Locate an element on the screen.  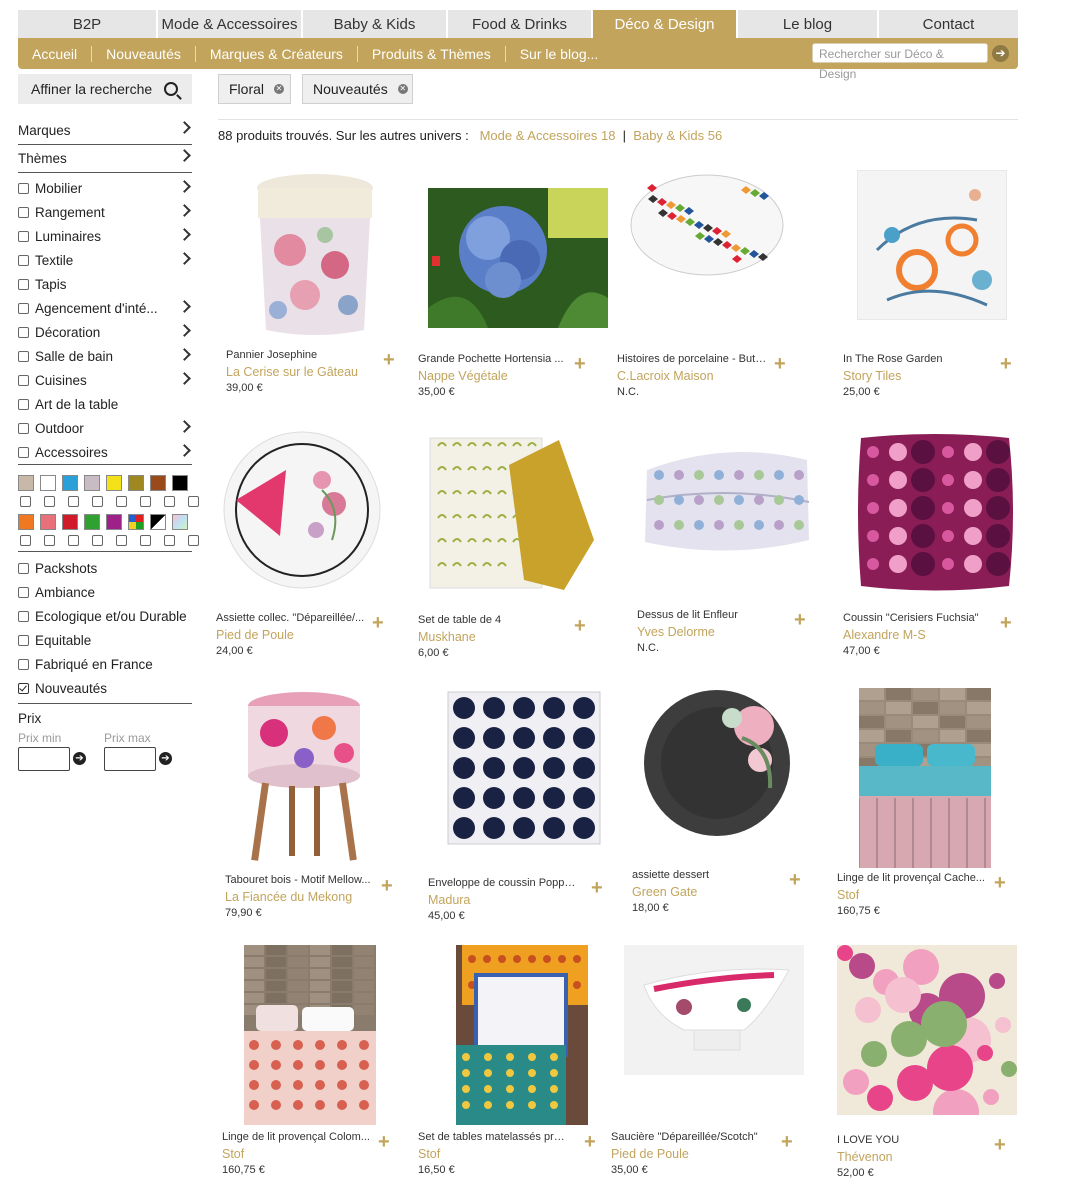
product-brand: Pied de Poule is located at coordinates (650, 1154).